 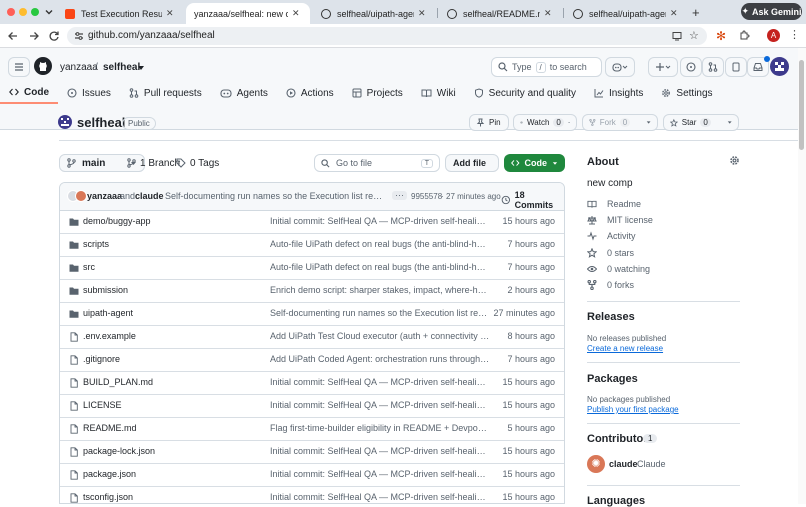 What do you see at coordinates (696, 12) in the screenshot?
I see `new-tab-plus-icon: +` at bounding box center [696, 12].